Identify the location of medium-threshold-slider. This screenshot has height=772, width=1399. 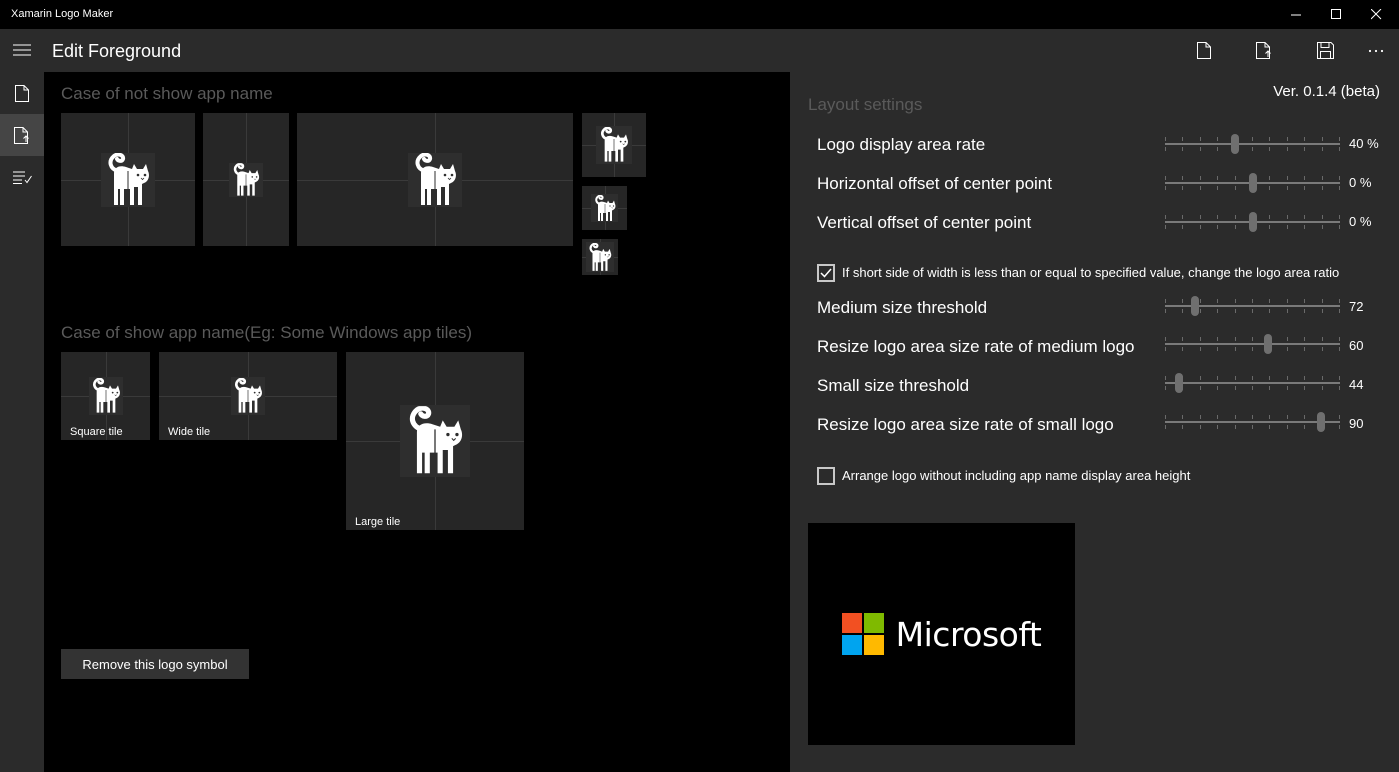
(1252, 306).